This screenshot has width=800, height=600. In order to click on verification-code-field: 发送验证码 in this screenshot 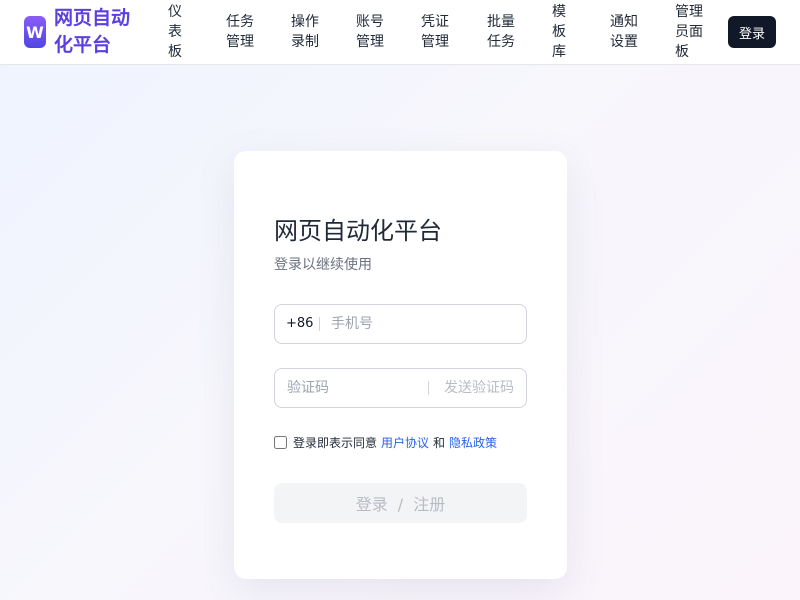, I will do `click(400, 388)`.